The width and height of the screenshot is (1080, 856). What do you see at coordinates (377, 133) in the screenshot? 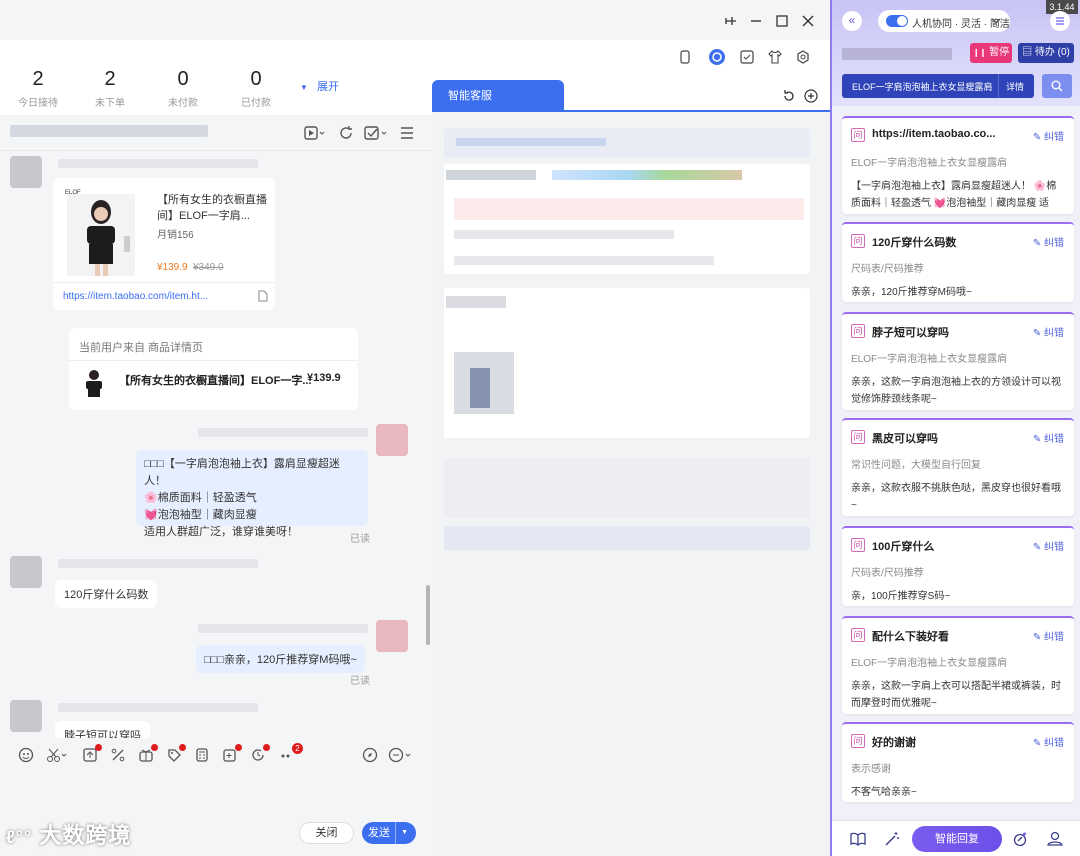
I see `checklist-icon` at bounding box center [377, 133].